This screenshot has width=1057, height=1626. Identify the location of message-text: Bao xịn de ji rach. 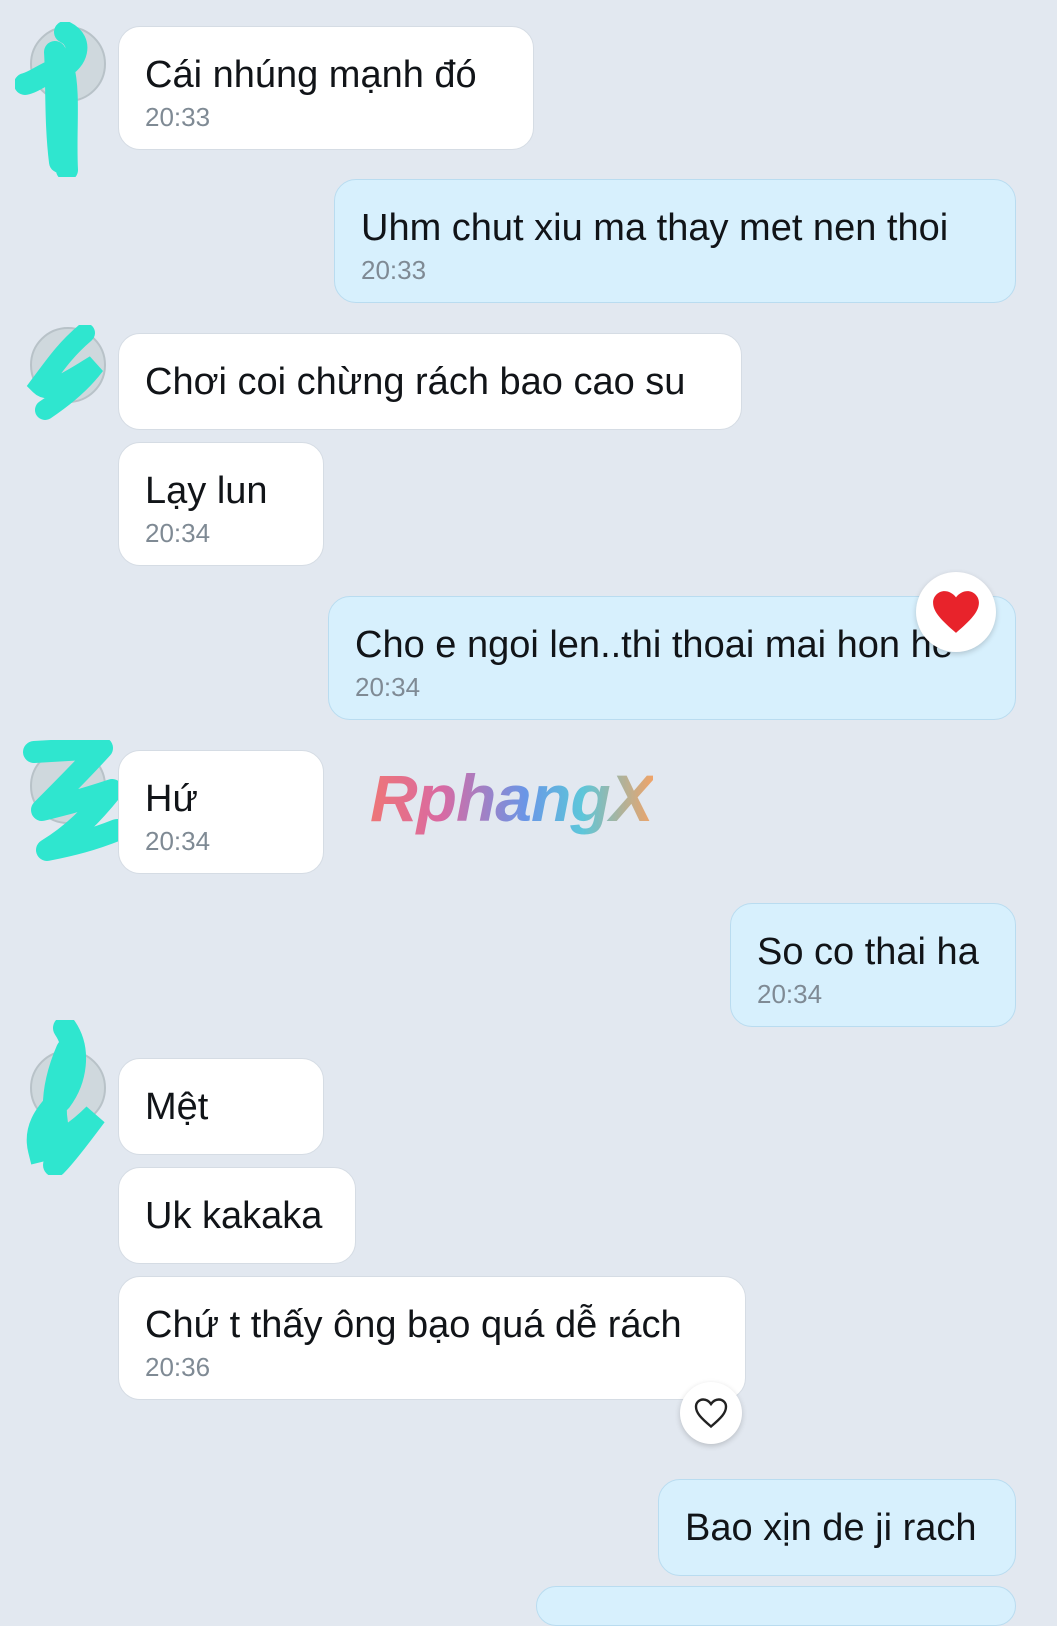
(831, 1528).